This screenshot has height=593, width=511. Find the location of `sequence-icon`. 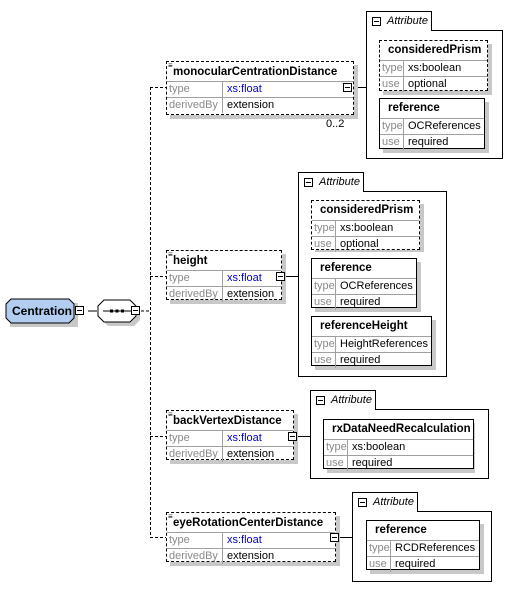

sequence-icon is located at coordinates (117, 311).